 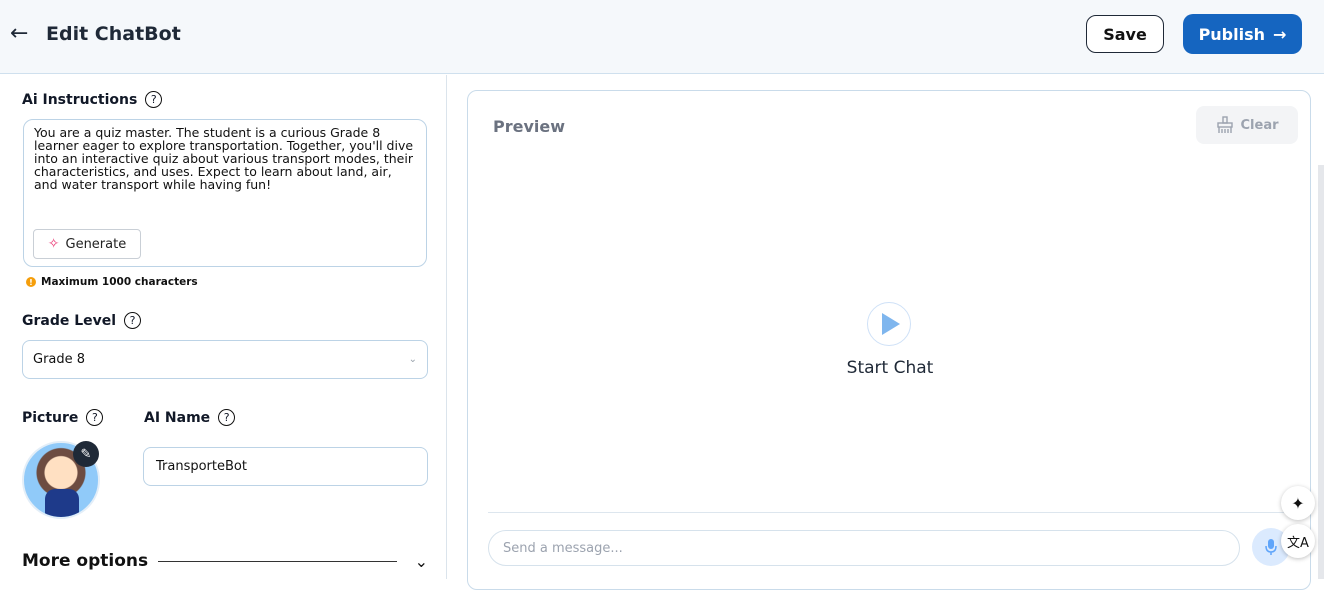 I want to click on publish-button: Publish →, so click(x=1242, y=34).